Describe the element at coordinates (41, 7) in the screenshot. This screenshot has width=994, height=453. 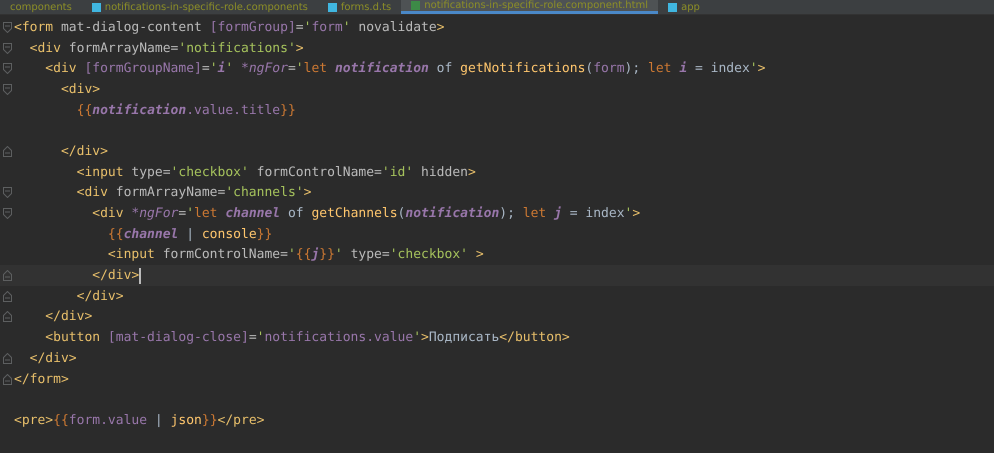
I see `editor-tab: components` at that location.